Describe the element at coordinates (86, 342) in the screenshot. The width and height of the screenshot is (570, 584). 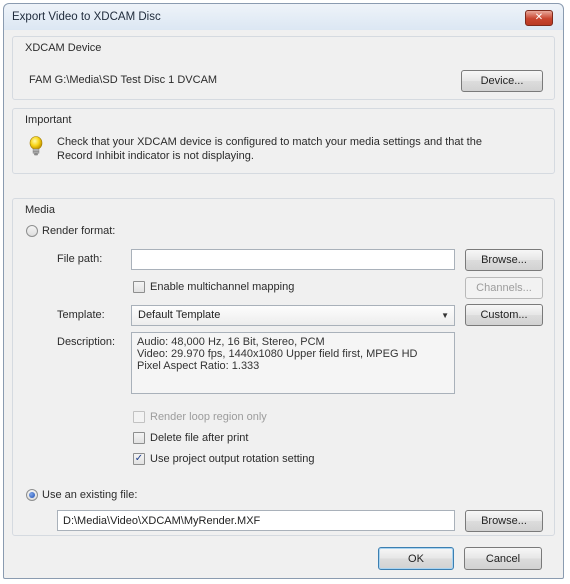
I see `description-label: Description:` at that location.